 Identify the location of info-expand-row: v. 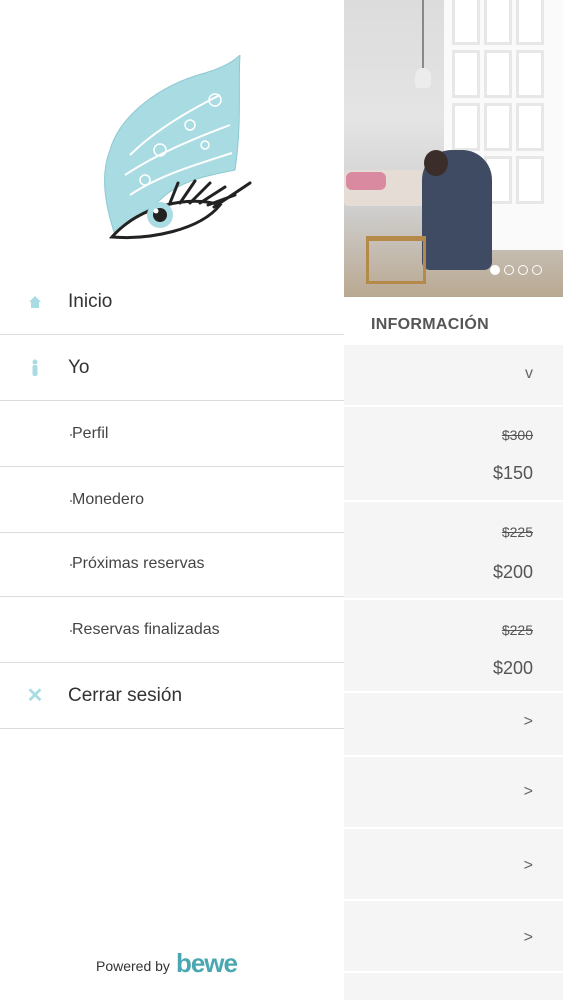
(453, 376).